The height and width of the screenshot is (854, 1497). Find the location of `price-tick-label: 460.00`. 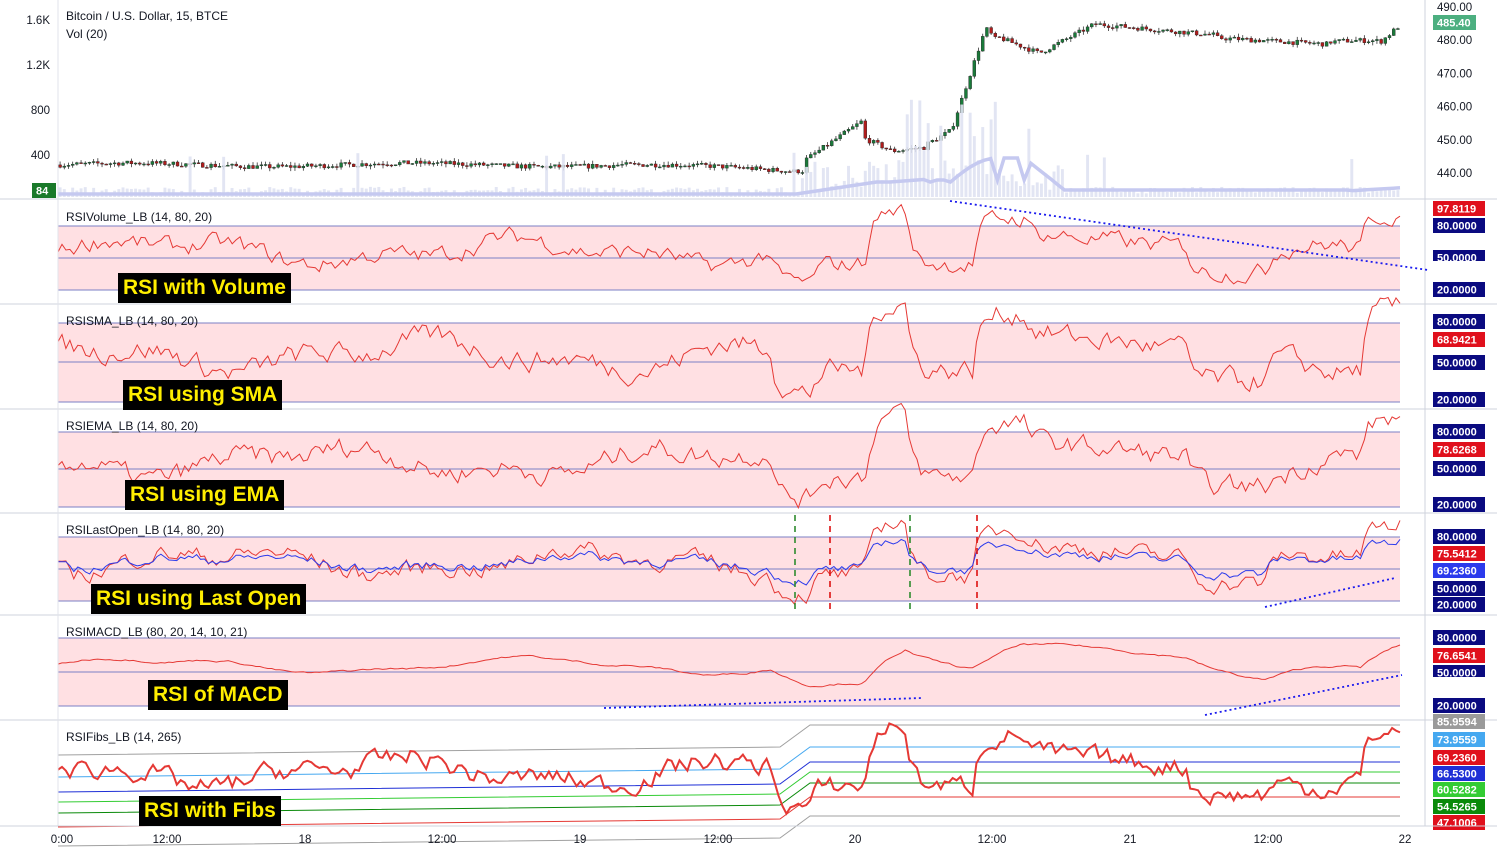

price-tick-label: 460.00 is located at coordinates (1454, 108).